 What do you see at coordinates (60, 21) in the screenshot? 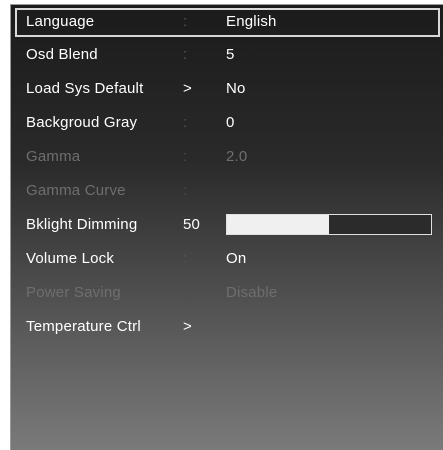
I see `menu-label-language: Language` at bounding box center [60, 21].